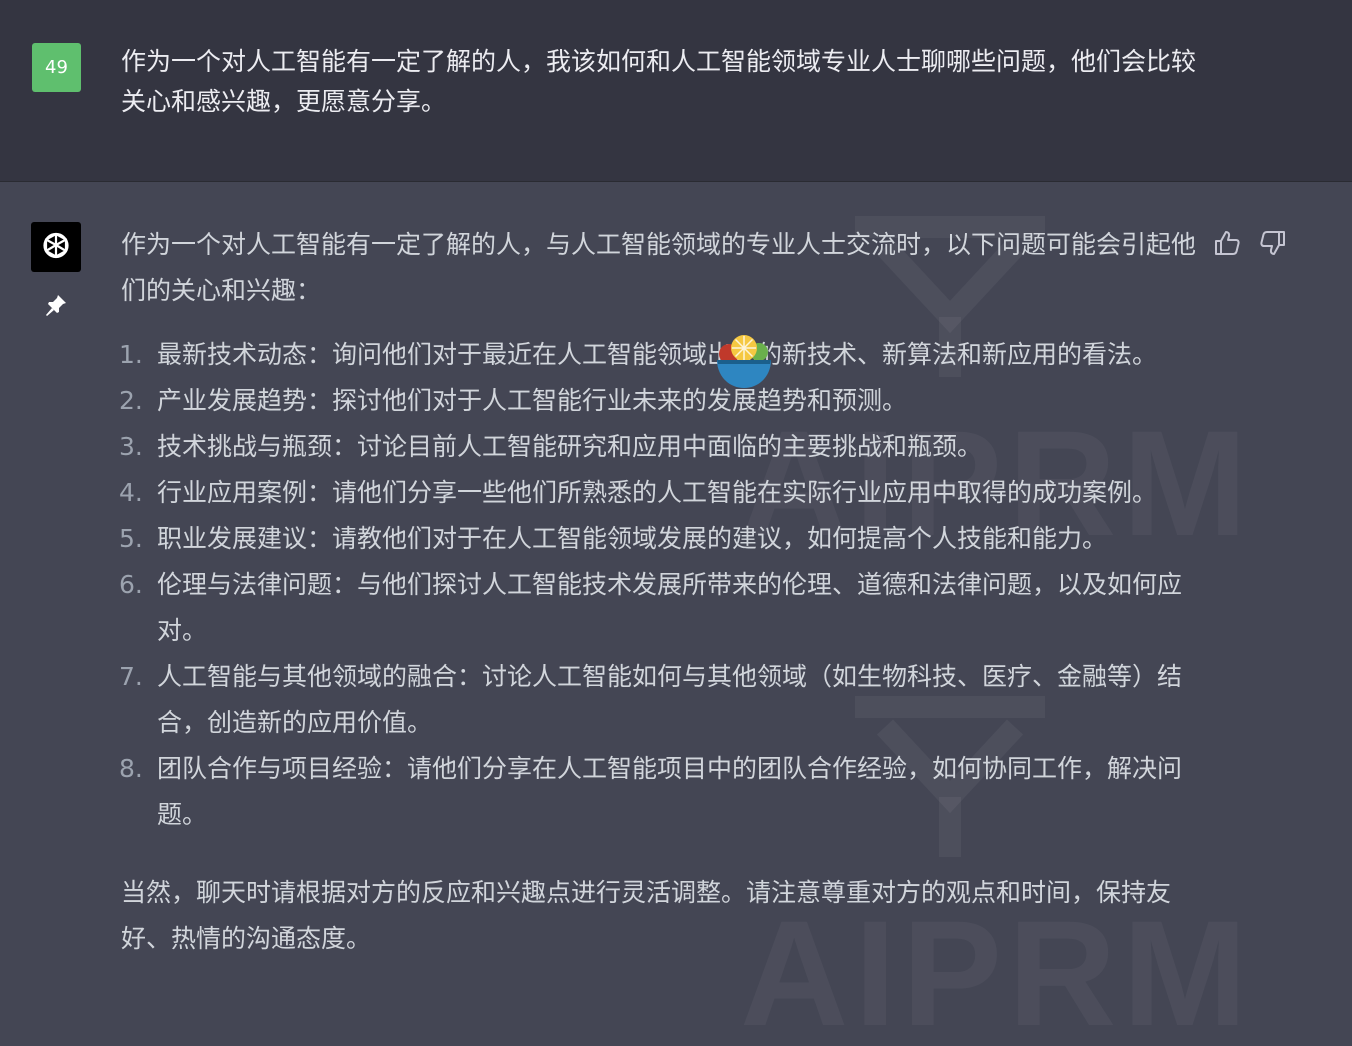  I want to click on pin-icon, so click(56, 305).